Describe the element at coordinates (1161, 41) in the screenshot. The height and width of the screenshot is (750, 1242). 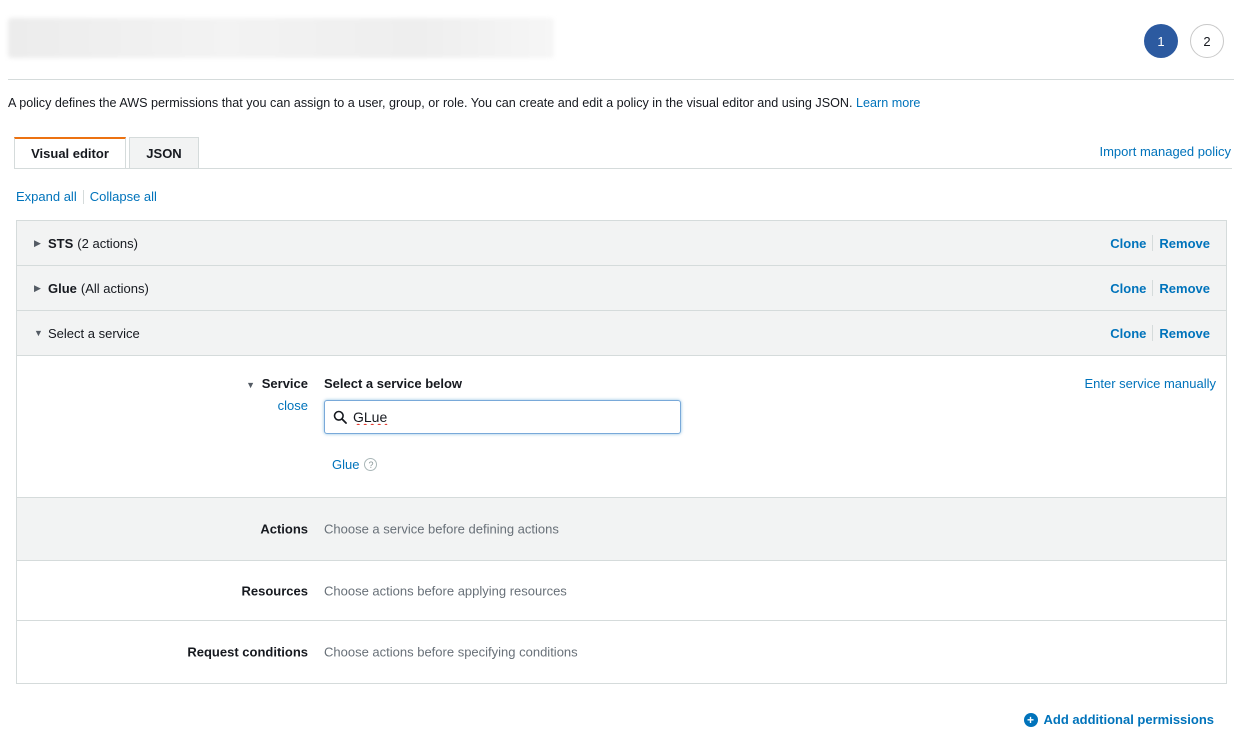
I see `step-1: 1` at that location.